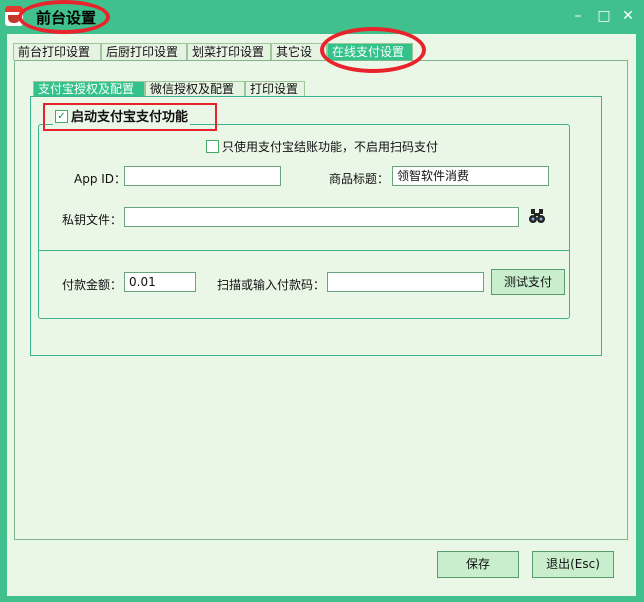  I want to click on private-key-label: 私钥文件：, so click(92, 220).